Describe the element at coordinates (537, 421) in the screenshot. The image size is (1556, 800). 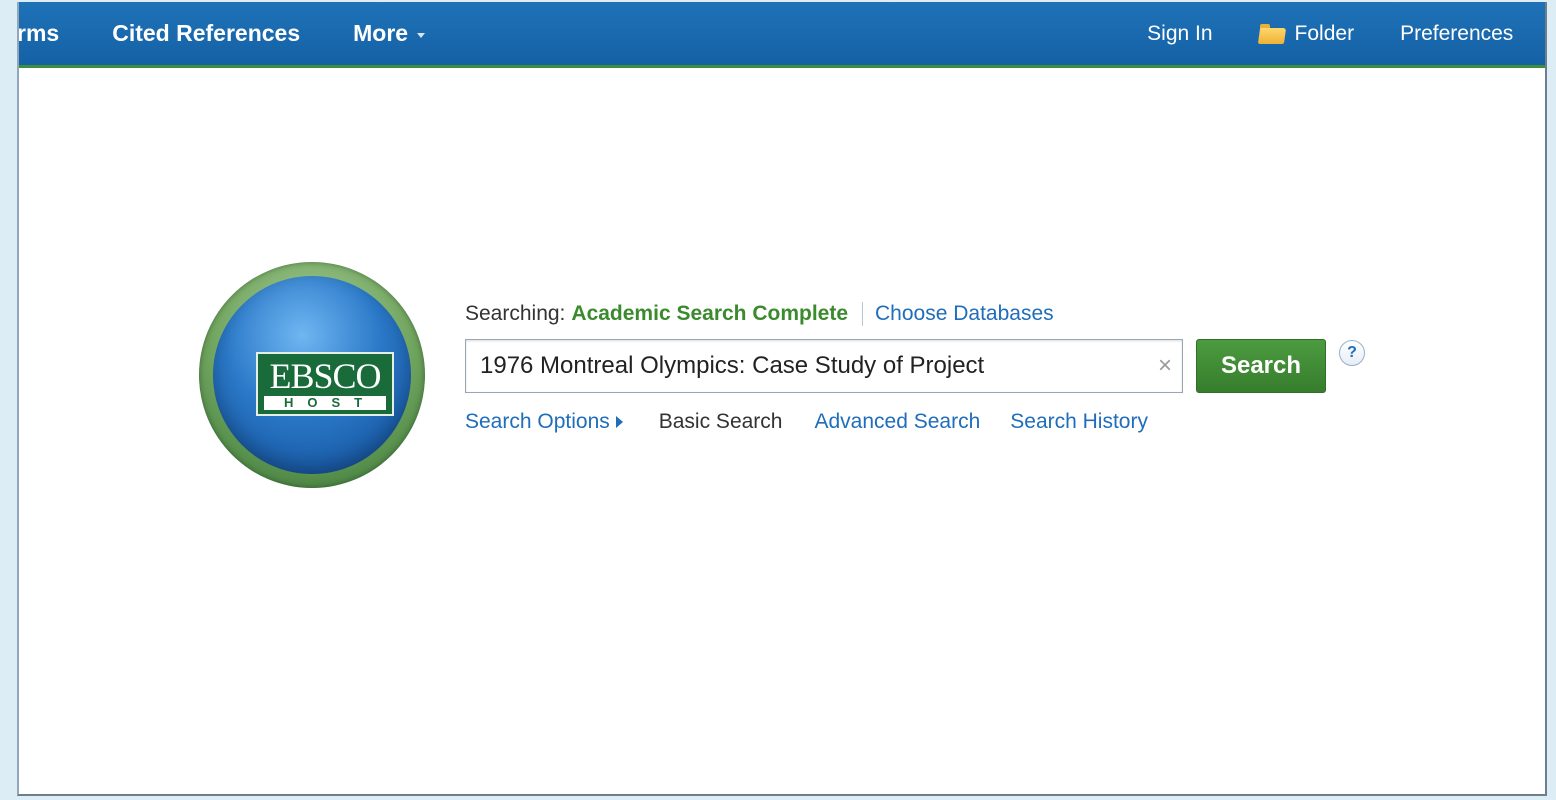
I see `search-options-label: Search Options` at that location.